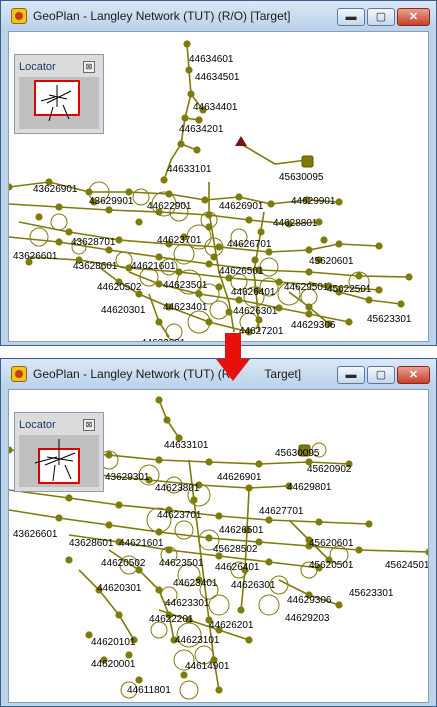 Image resolution: width=437 pixels, height=707 pixels. Describe the element at coordinates (307, 161) in the screenshot. I see `manhole-icon` at that location.